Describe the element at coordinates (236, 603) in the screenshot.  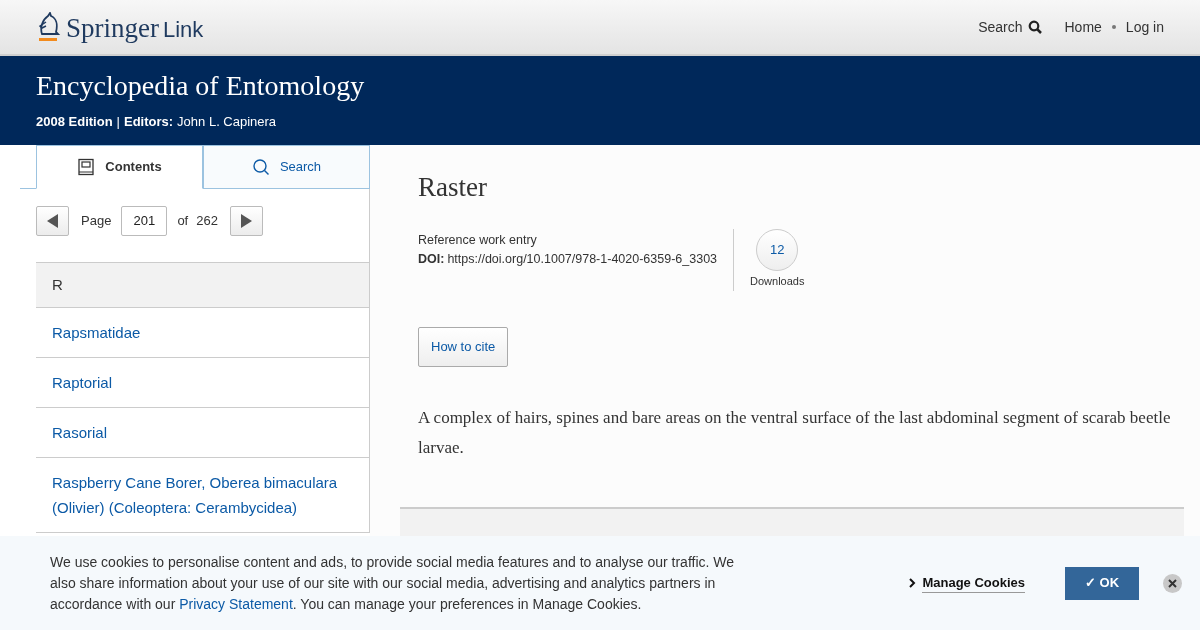
I see `privacy-link: Privacy Statement` at that location.